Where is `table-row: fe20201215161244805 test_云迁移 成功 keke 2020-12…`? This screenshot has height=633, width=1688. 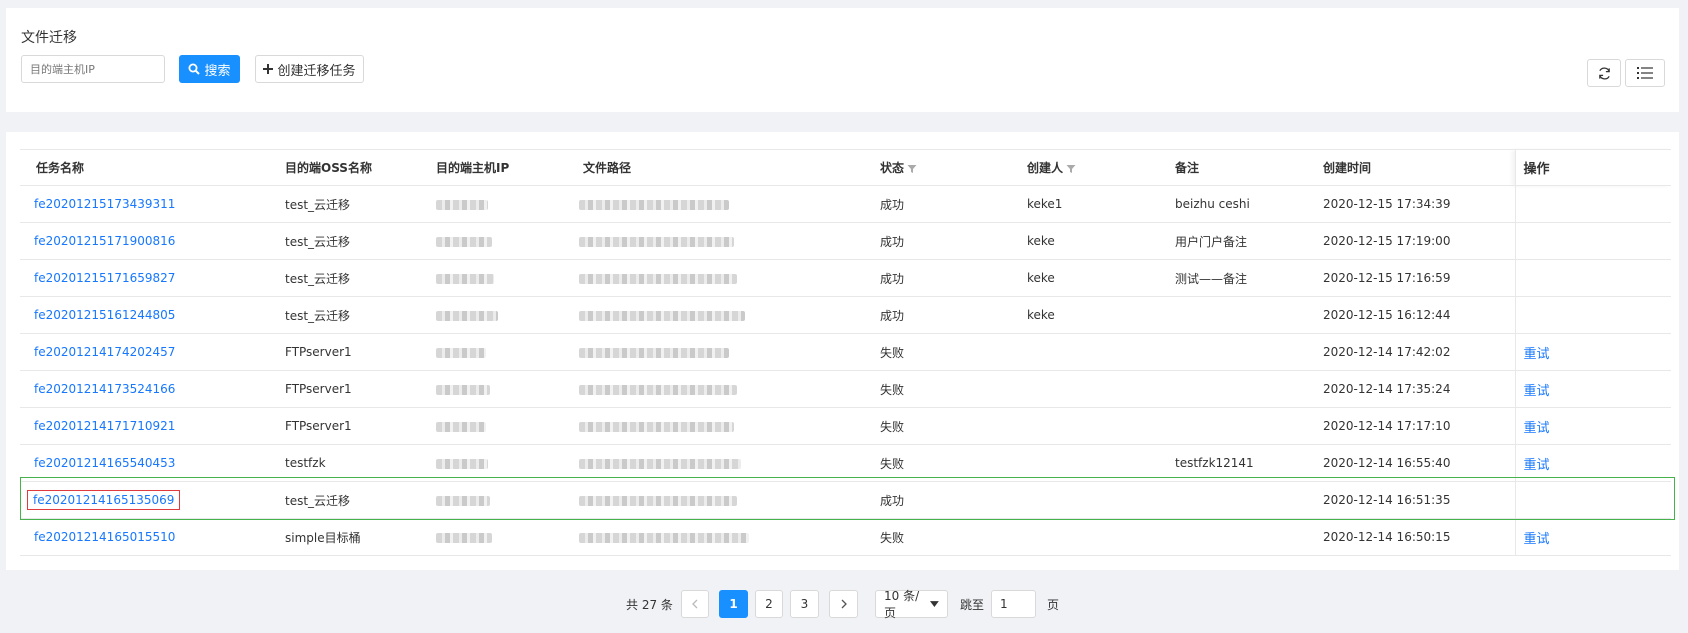 table-row: fe20201215161244805 test_云迁移 成功 keke 2020-12… is located at coordinates (845, 315).